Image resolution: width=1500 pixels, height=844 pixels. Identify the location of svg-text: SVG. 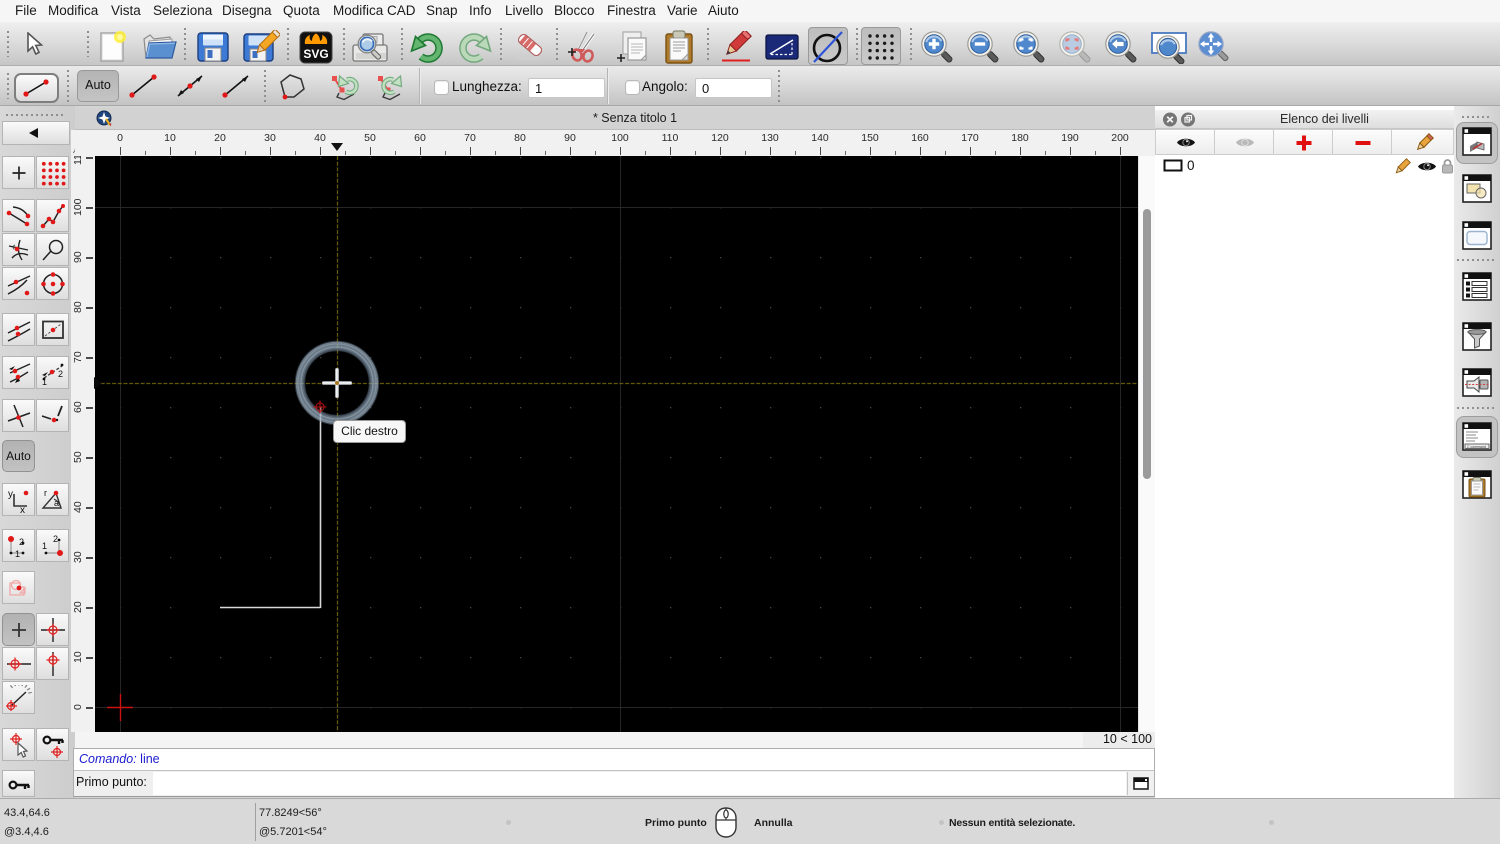
(315, 54).